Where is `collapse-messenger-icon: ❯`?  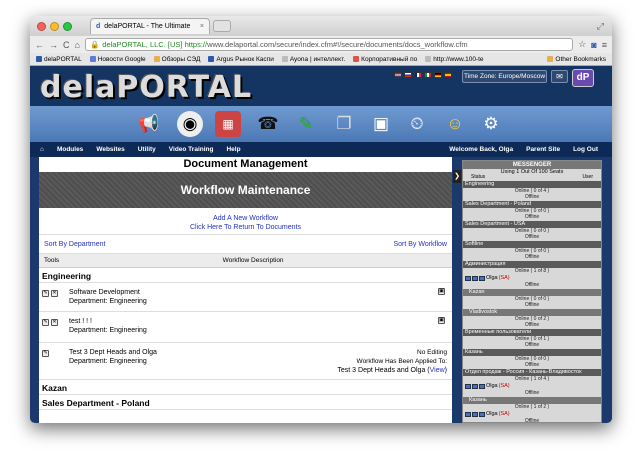 collapse-messenger-icon: ❯ is located at coordinates (457, 176).